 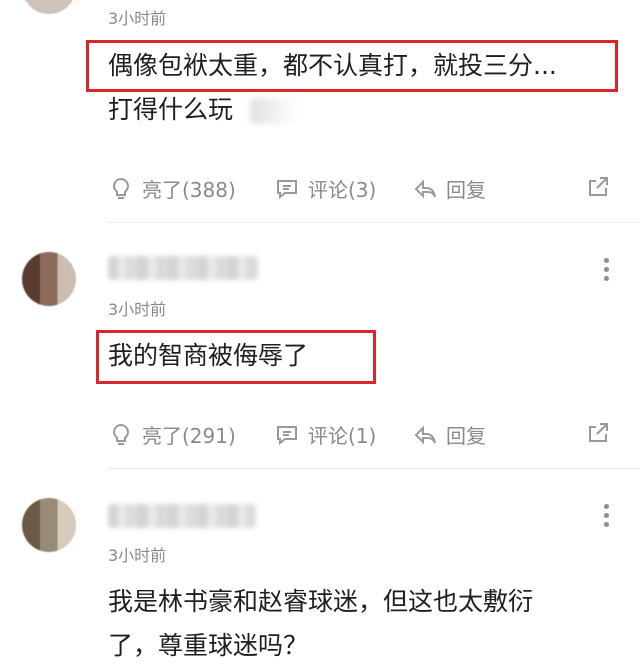 What do you see at coordinates (275, 111) in the screenshot?
I see `blurred-text` at bounding box center [275, 111].